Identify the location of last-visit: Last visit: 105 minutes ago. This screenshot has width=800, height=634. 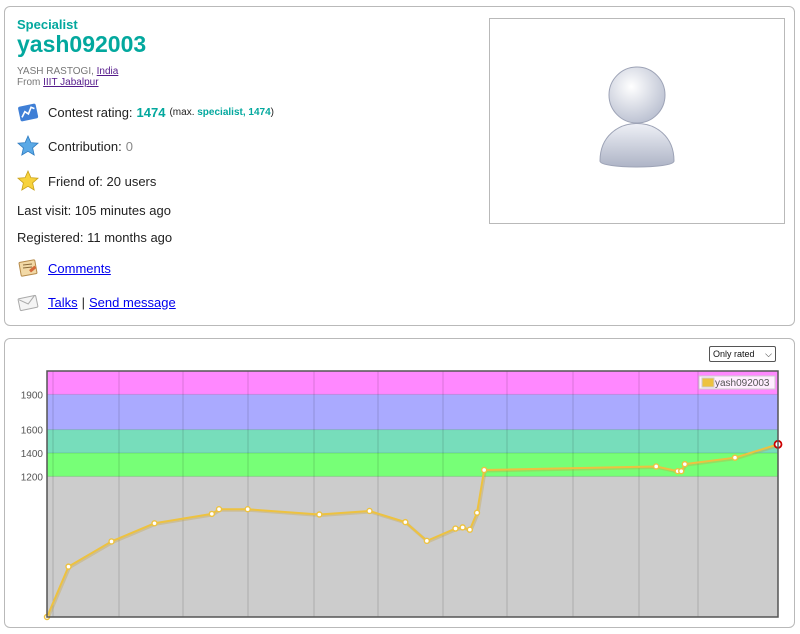
(94, 210).